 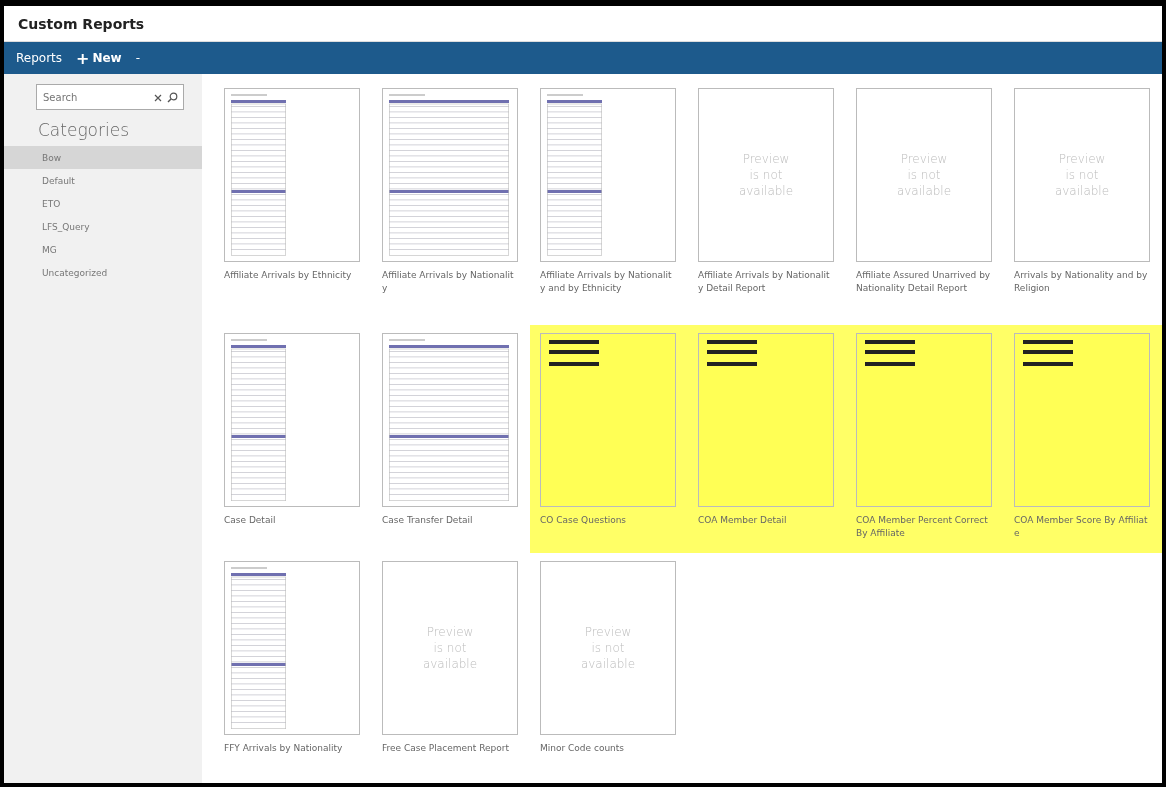 I want to click on new-button: + New, so click(x=99, y=58).